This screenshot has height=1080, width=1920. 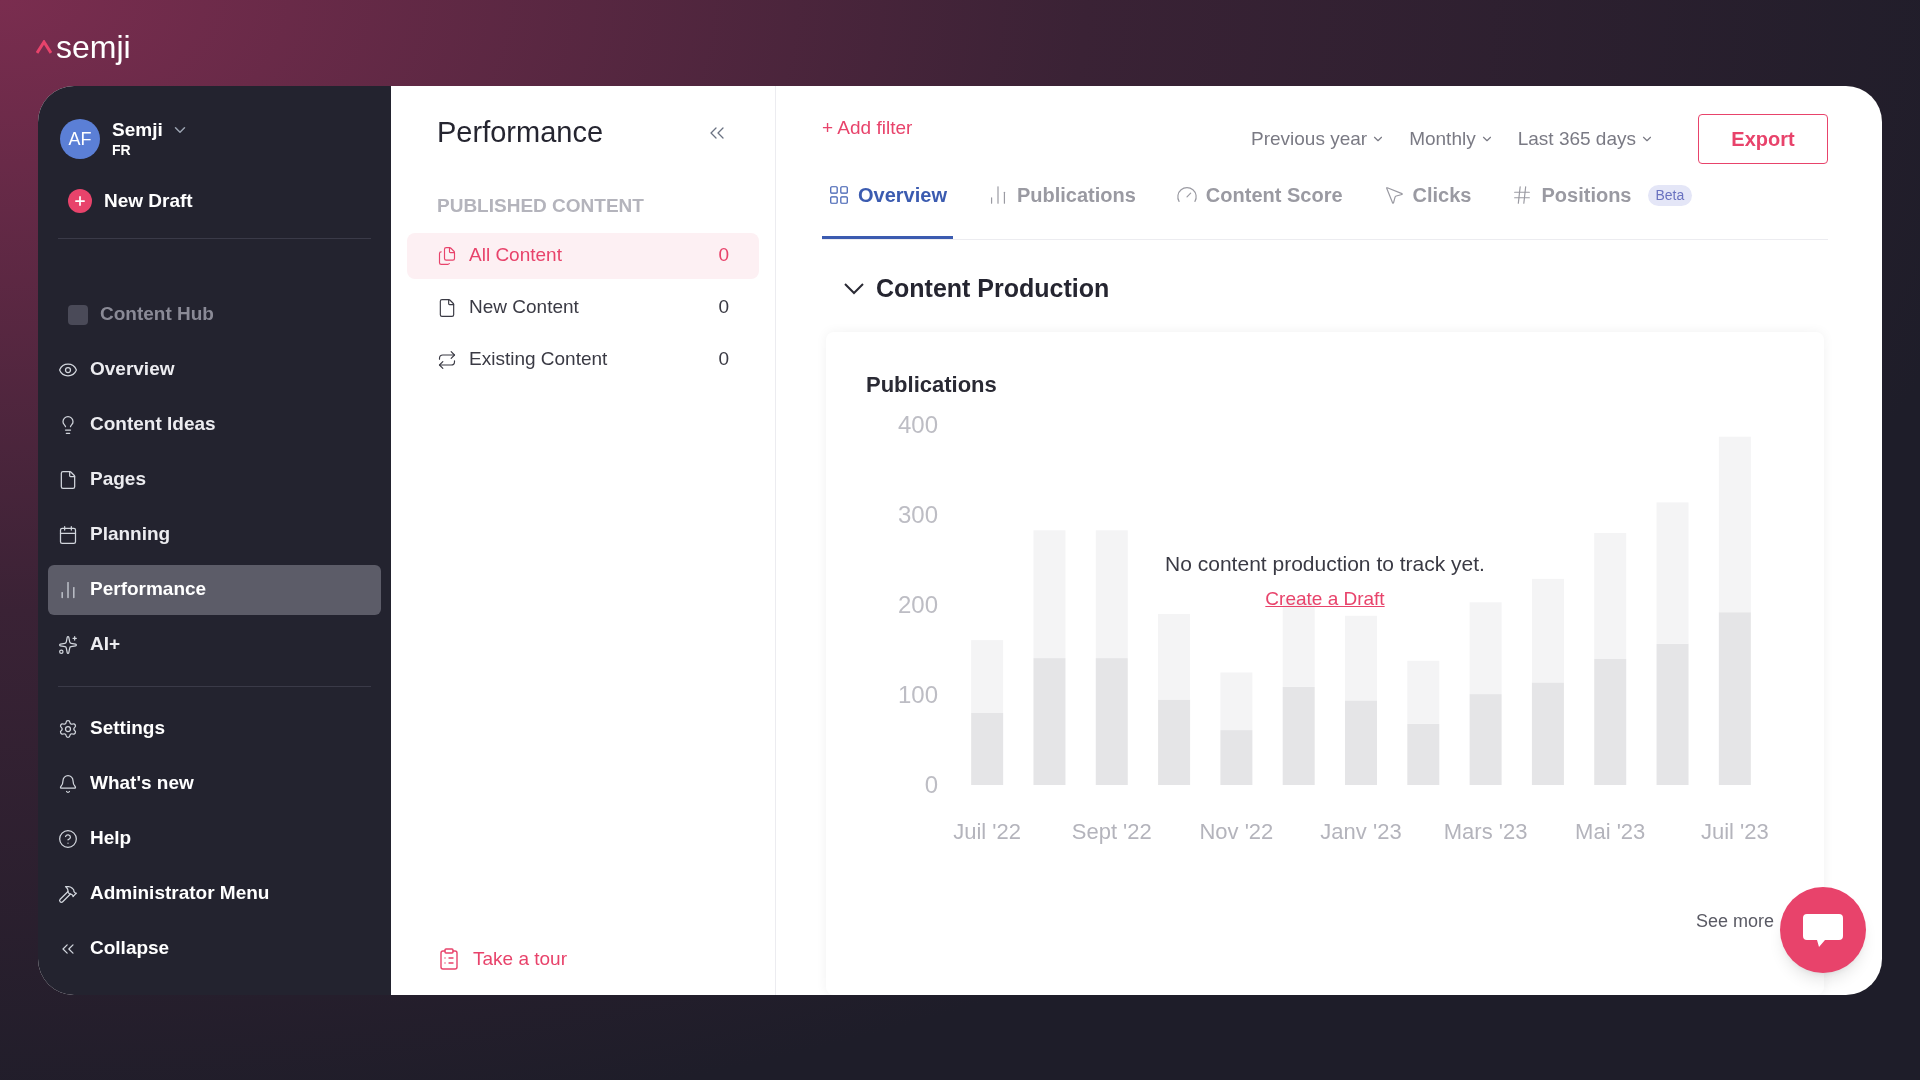 What do you see at coordinates (214, 201) in the screenshot?
I see `new-draft-button: New Draft` at bounding box center [214, 201].